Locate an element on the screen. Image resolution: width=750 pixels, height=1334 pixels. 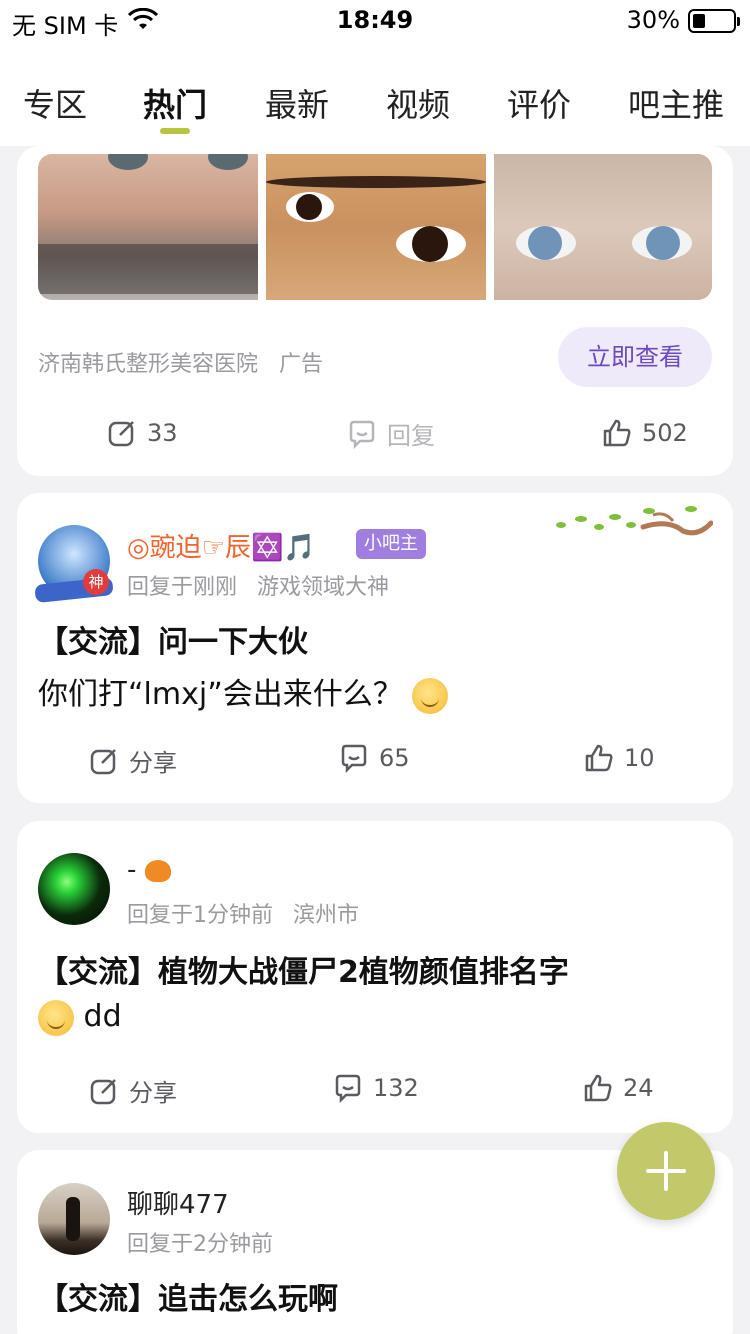
ad-reply-button: 回复 is located at coordinates (391, 433).